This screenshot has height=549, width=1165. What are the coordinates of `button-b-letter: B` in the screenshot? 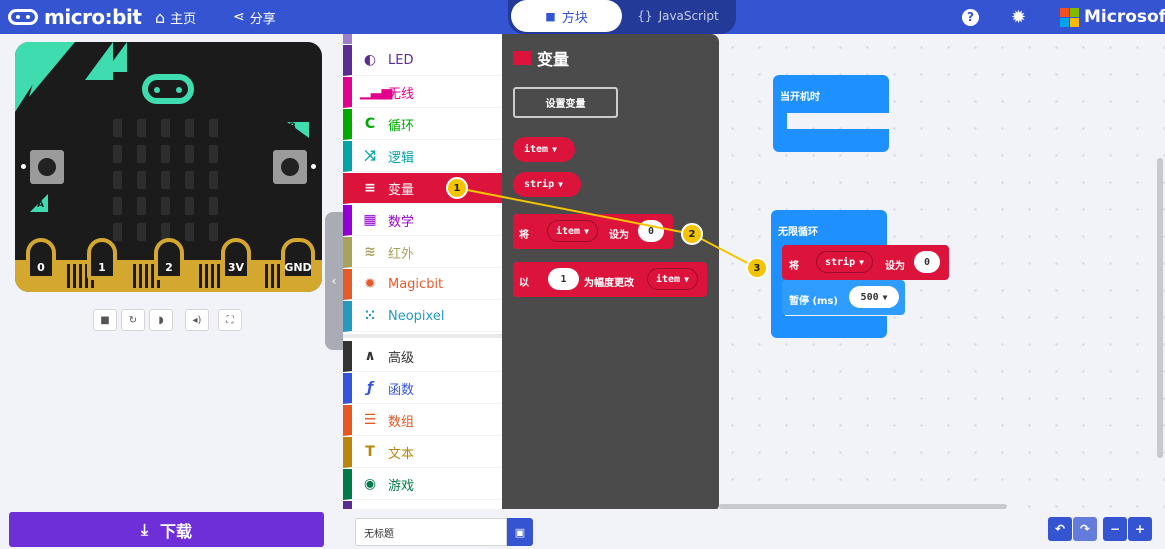 It's located at (292, 127).